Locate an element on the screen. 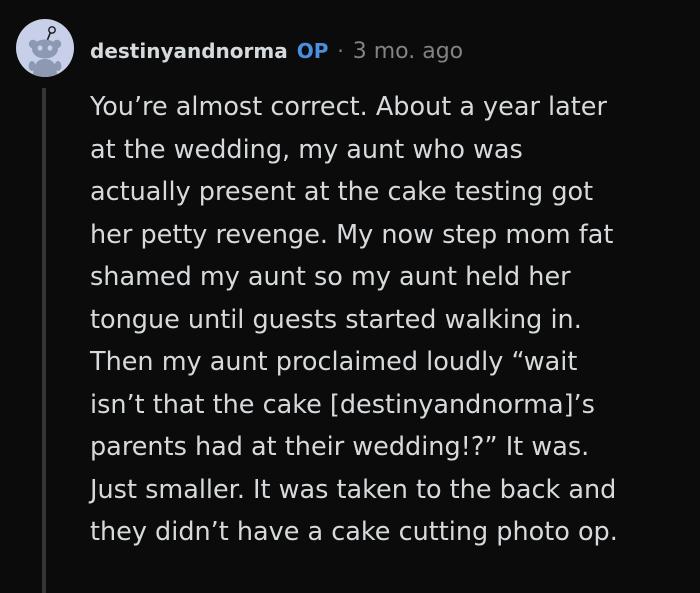 This screenshot has width=700, height=593. comment-header: destinyandnorma OP · 3 mo. ago is located at coordinates (276, 51).